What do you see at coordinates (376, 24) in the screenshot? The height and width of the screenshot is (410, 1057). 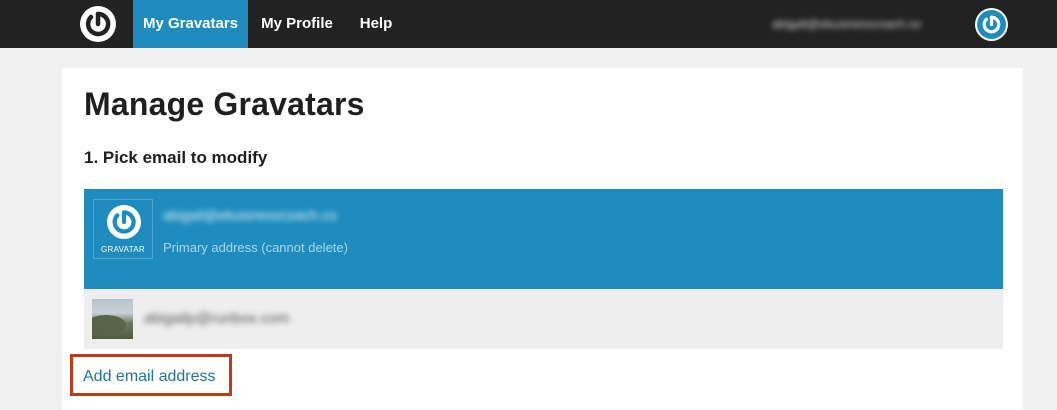 I see `nav-tab-help: Help` at bounding box center [376, 24].